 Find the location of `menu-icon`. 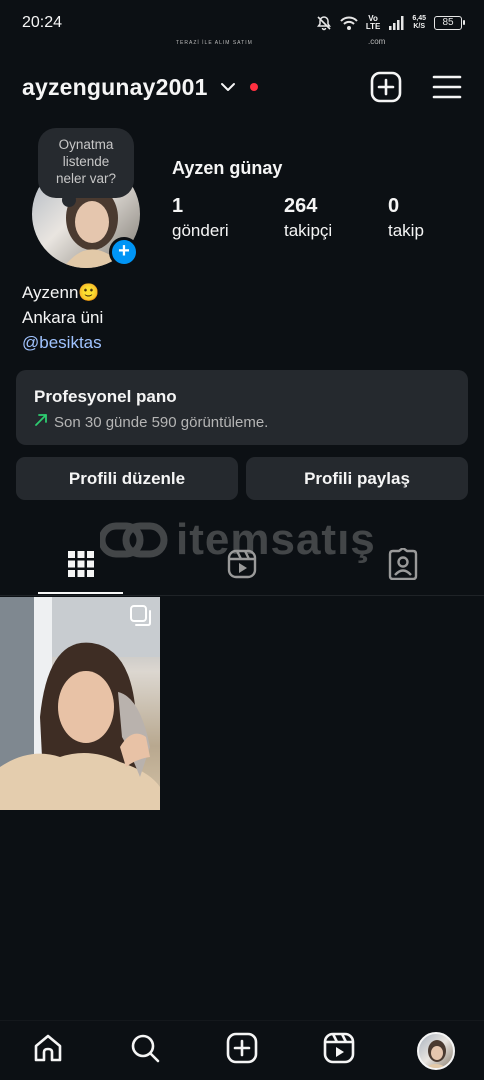

menu-icon is located at coordinates (447, 87).